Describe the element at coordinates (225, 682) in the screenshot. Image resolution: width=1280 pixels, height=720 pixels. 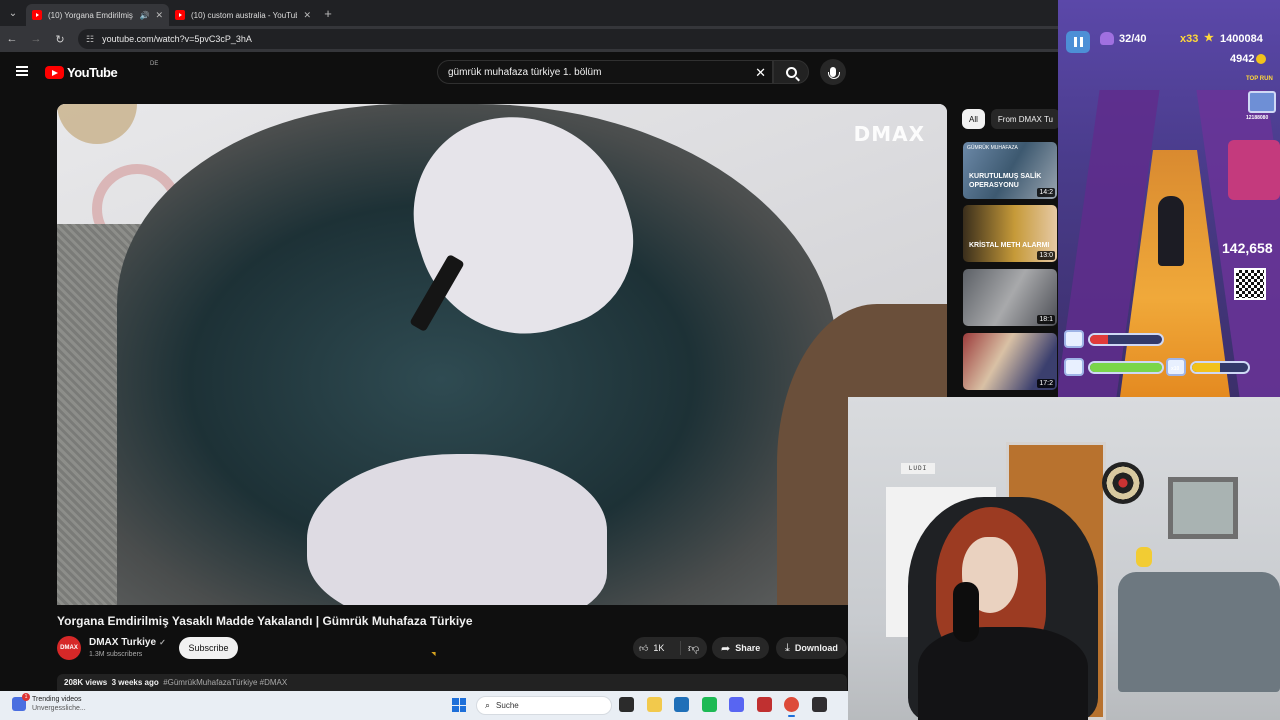
I see `hashtags: #GümrükMuhafazaTürkiye #DMAX` at that location.